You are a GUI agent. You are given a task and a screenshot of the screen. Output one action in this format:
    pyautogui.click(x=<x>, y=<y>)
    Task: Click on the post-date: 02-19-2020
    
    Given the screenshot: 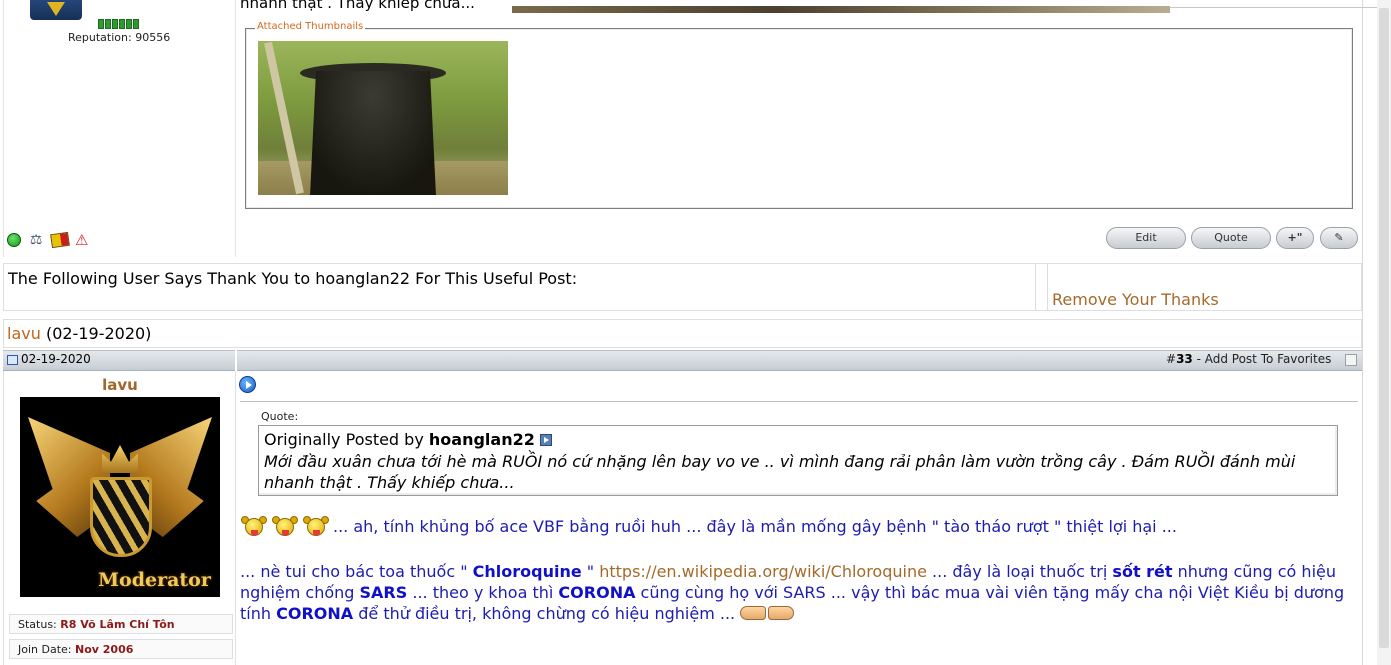 What is the action you would take?
    pyautogui.click(x=56, y=359)
    